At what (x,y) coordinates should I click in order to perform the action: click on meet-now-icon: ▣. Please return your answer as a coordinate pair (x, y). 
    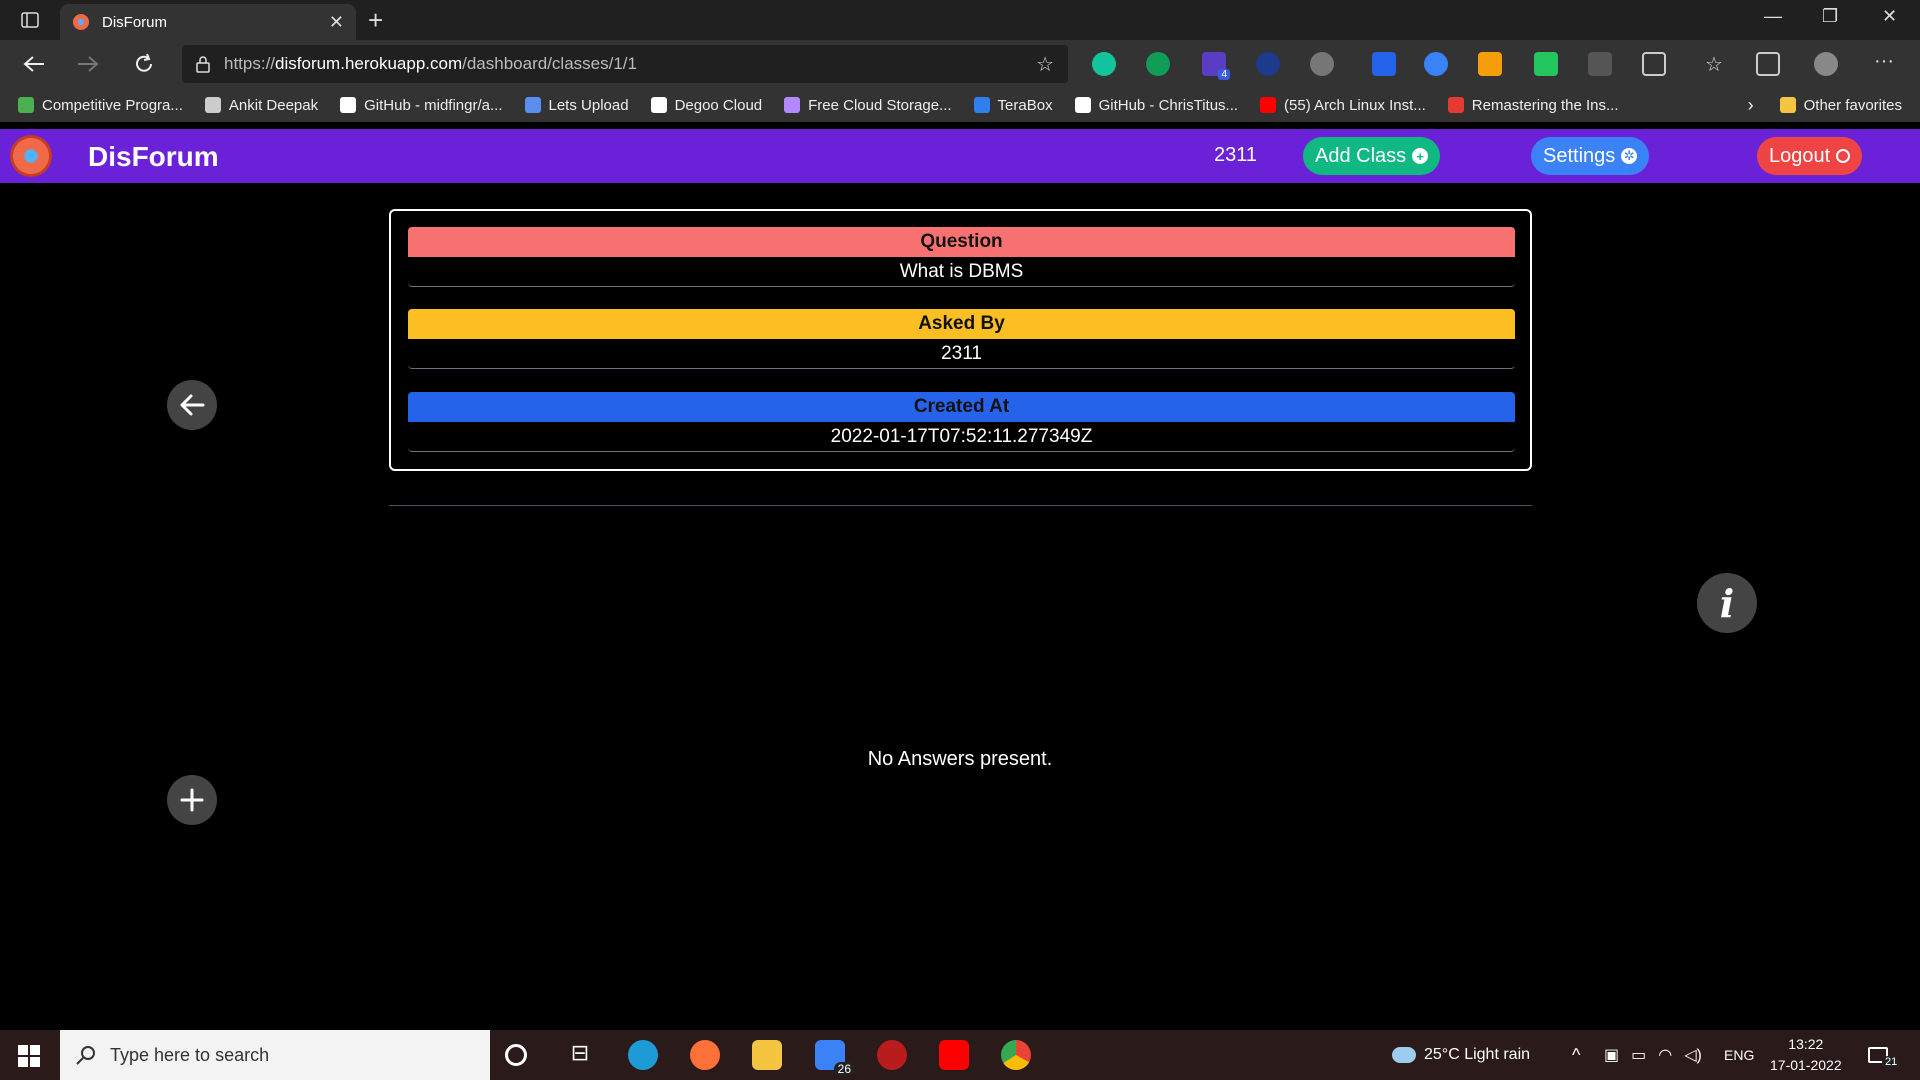
    Looking at the image, I should click on (1611, 1055).